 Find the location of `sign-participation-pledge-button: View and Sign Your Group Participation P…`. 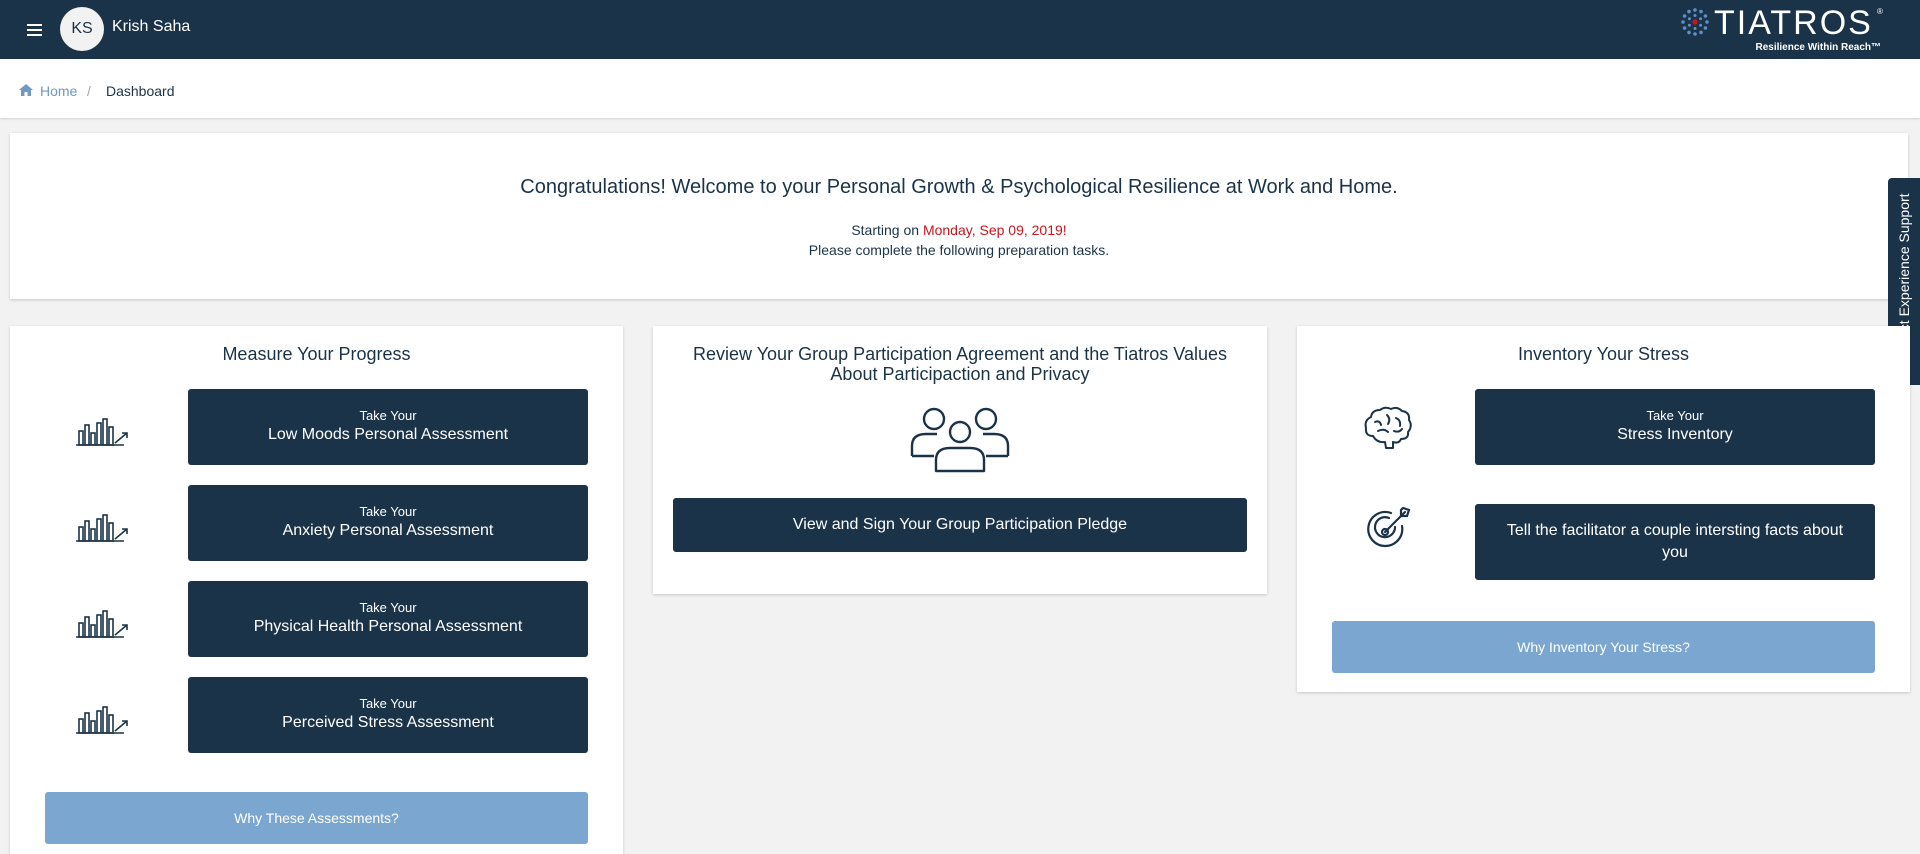

sign-participation-pledge-button: View and Sign Your Group Participation P… is located at coordinates (960, 525).